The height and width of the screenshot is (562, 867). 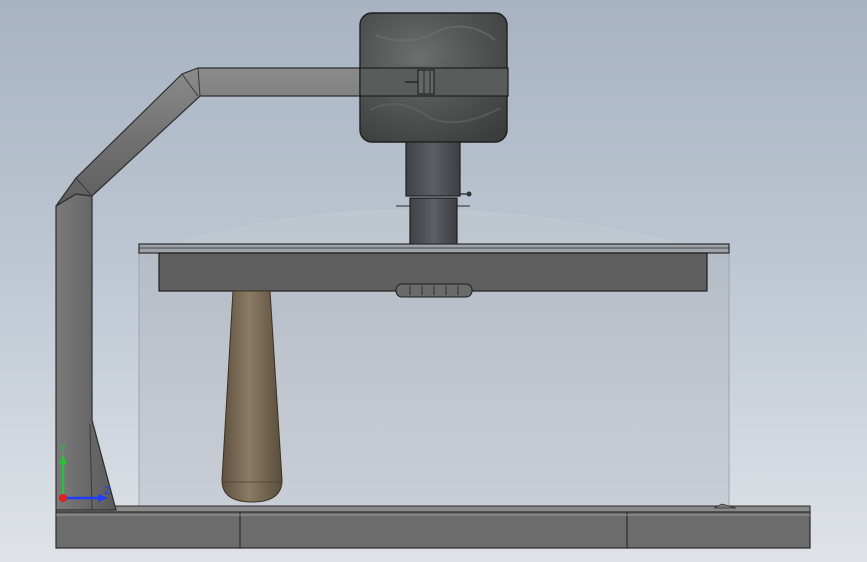 I want to click on motor-clamp-band, so click(x=434, y=82).